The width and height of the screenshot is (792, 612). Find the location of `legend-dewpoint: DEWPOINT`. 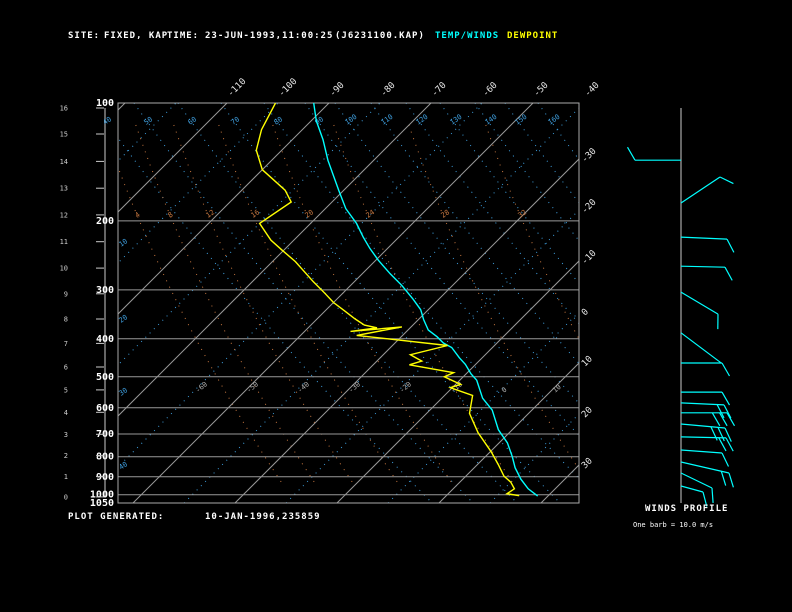

legend-dewpoint: DEWPOINT is located at coordinates (533, 36).